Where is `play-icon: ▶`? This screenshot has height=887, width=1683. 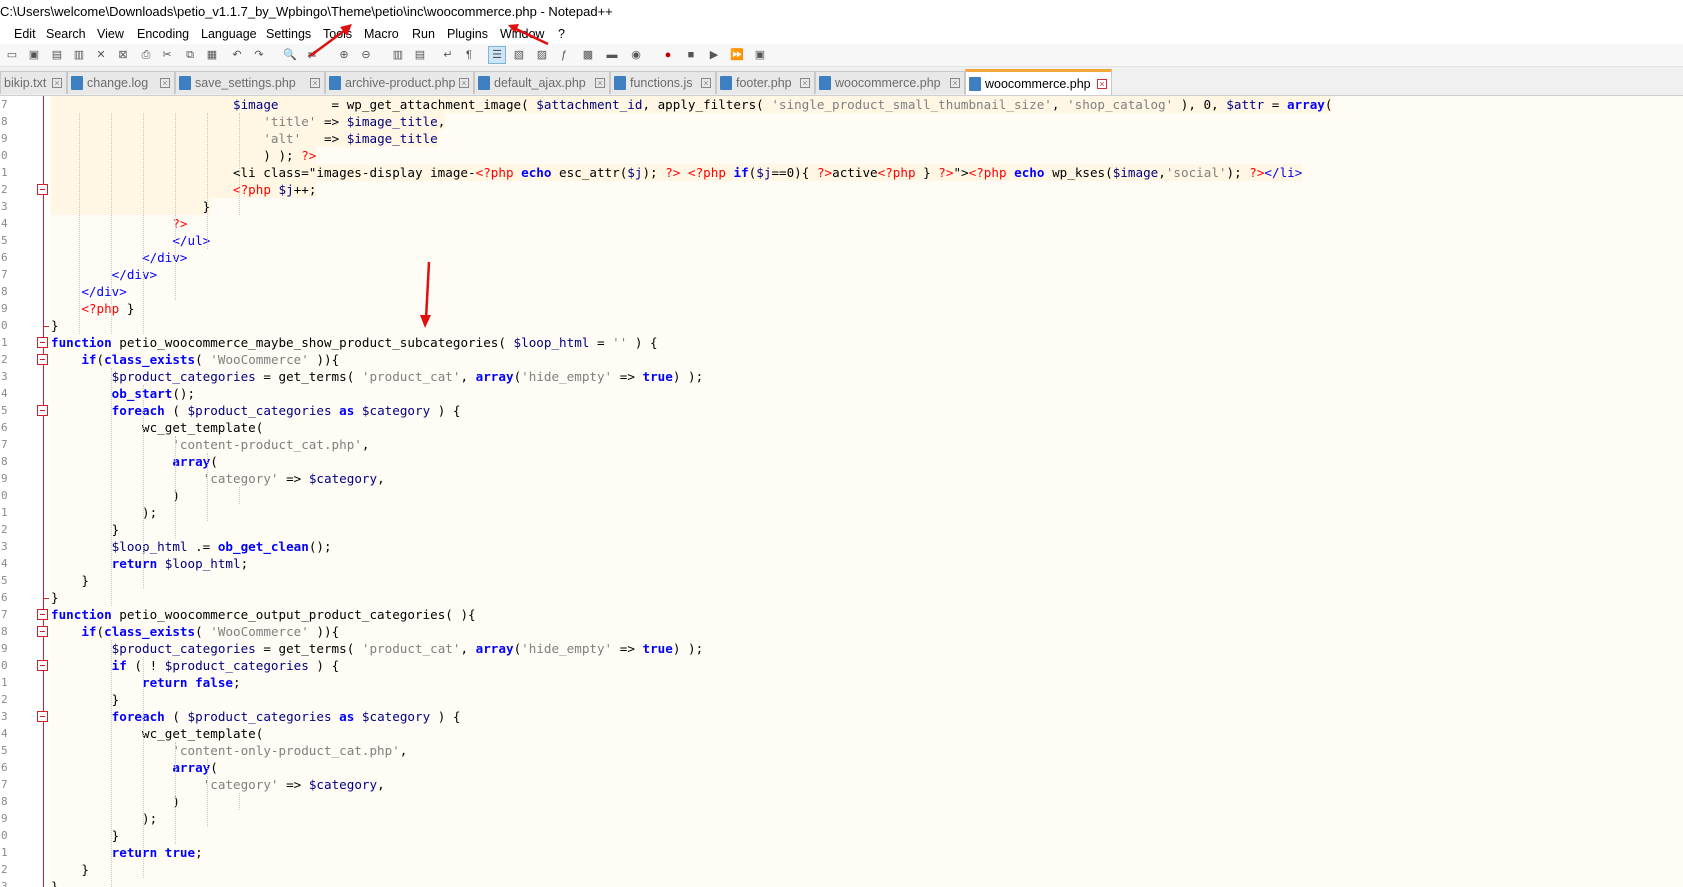 play-icon: ▶ is located at coordinates (714, 55).